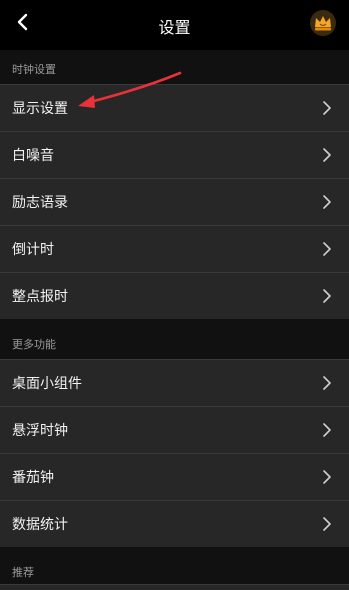 The image size is (349, 590). Describe the element at coordinates (34, 344) in the screenshot. I see `section-label-more: 更多功能` at that location.